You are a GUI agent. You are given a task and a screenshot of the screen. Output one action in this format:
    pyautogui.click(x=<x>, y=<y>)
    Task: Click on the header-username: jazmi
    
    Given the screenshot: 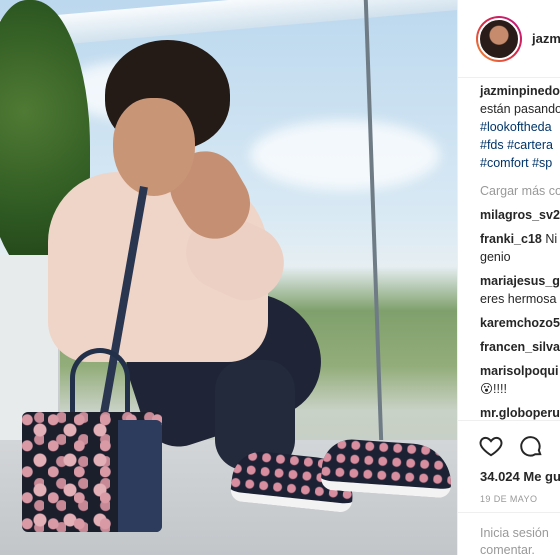 What is the action you would take?
    pyautogui.click(x=546, y=38)
    